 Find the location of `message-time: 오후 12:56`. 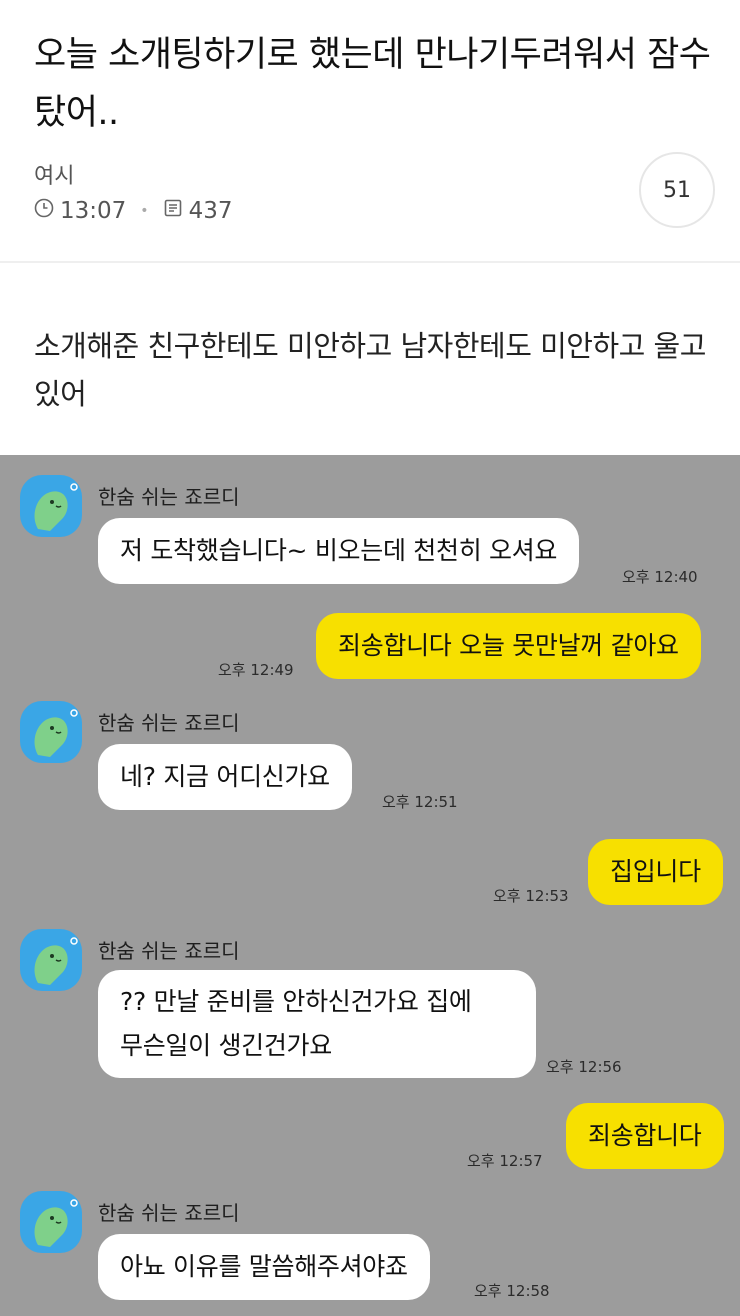

message-time: 오후 12:56 is located at coordinates (584, 1067).